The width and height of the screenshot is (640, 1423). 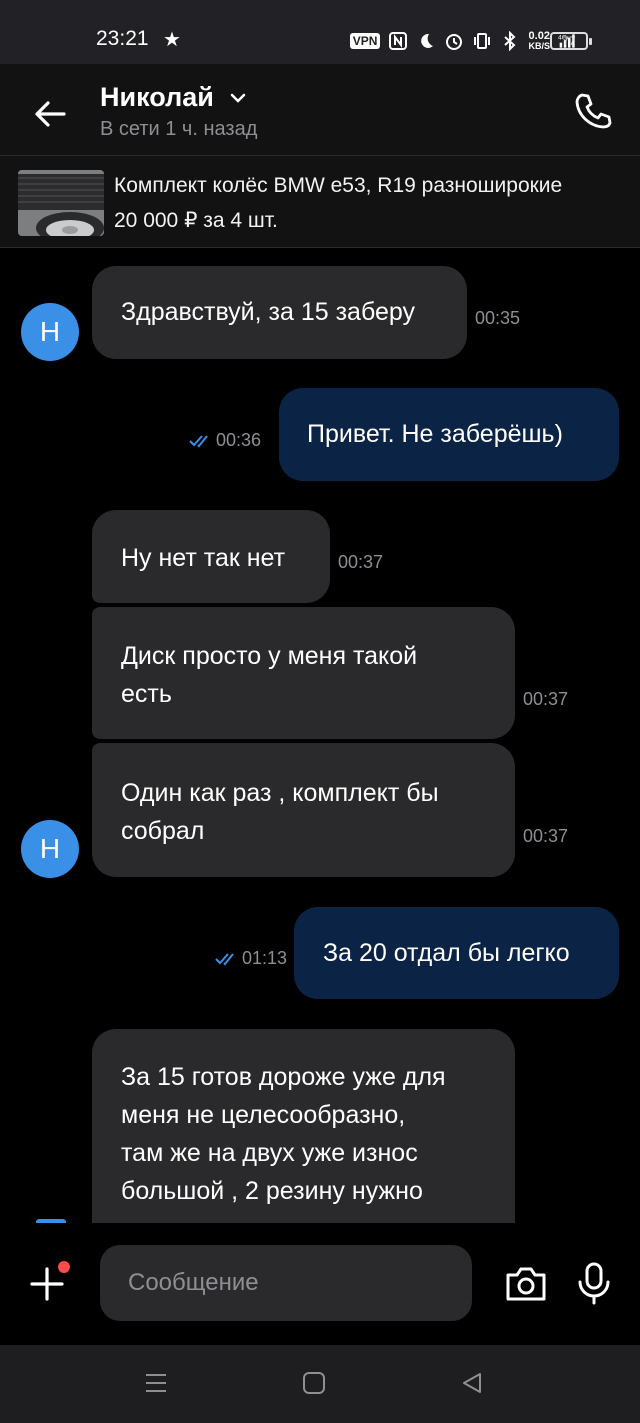 What do you see at coordinates (50, 114) in the screenshot?
I see `back-arrow-icon` at bounding box center [50, 114].